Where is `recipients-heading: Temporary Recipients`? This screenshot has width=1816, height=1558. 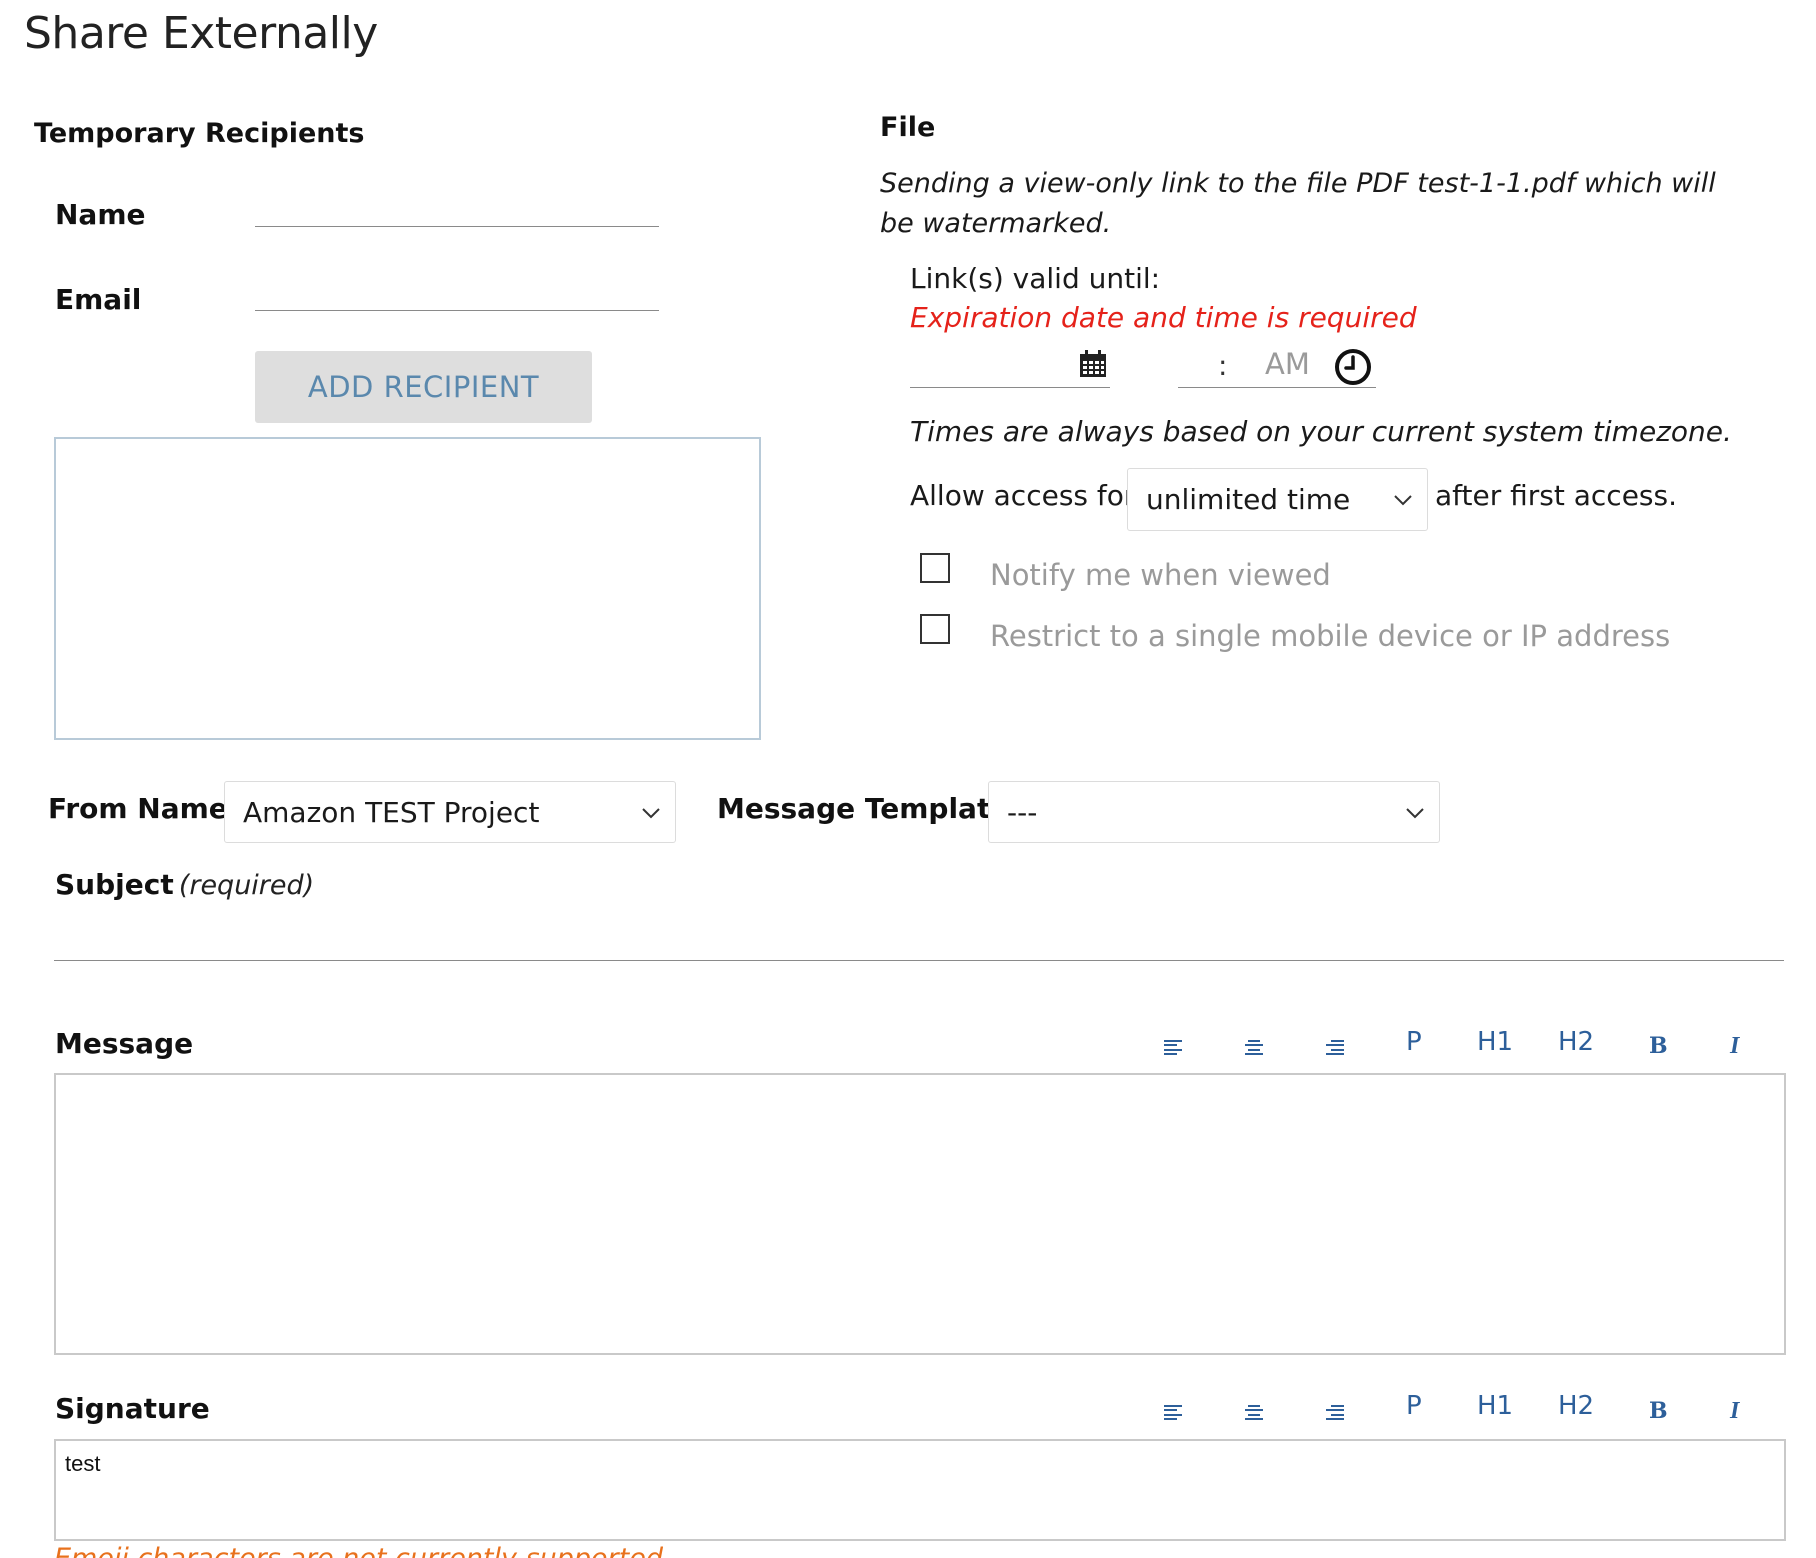 recipients-heading: Temporary Recipients is located at coordinates (199, 133).